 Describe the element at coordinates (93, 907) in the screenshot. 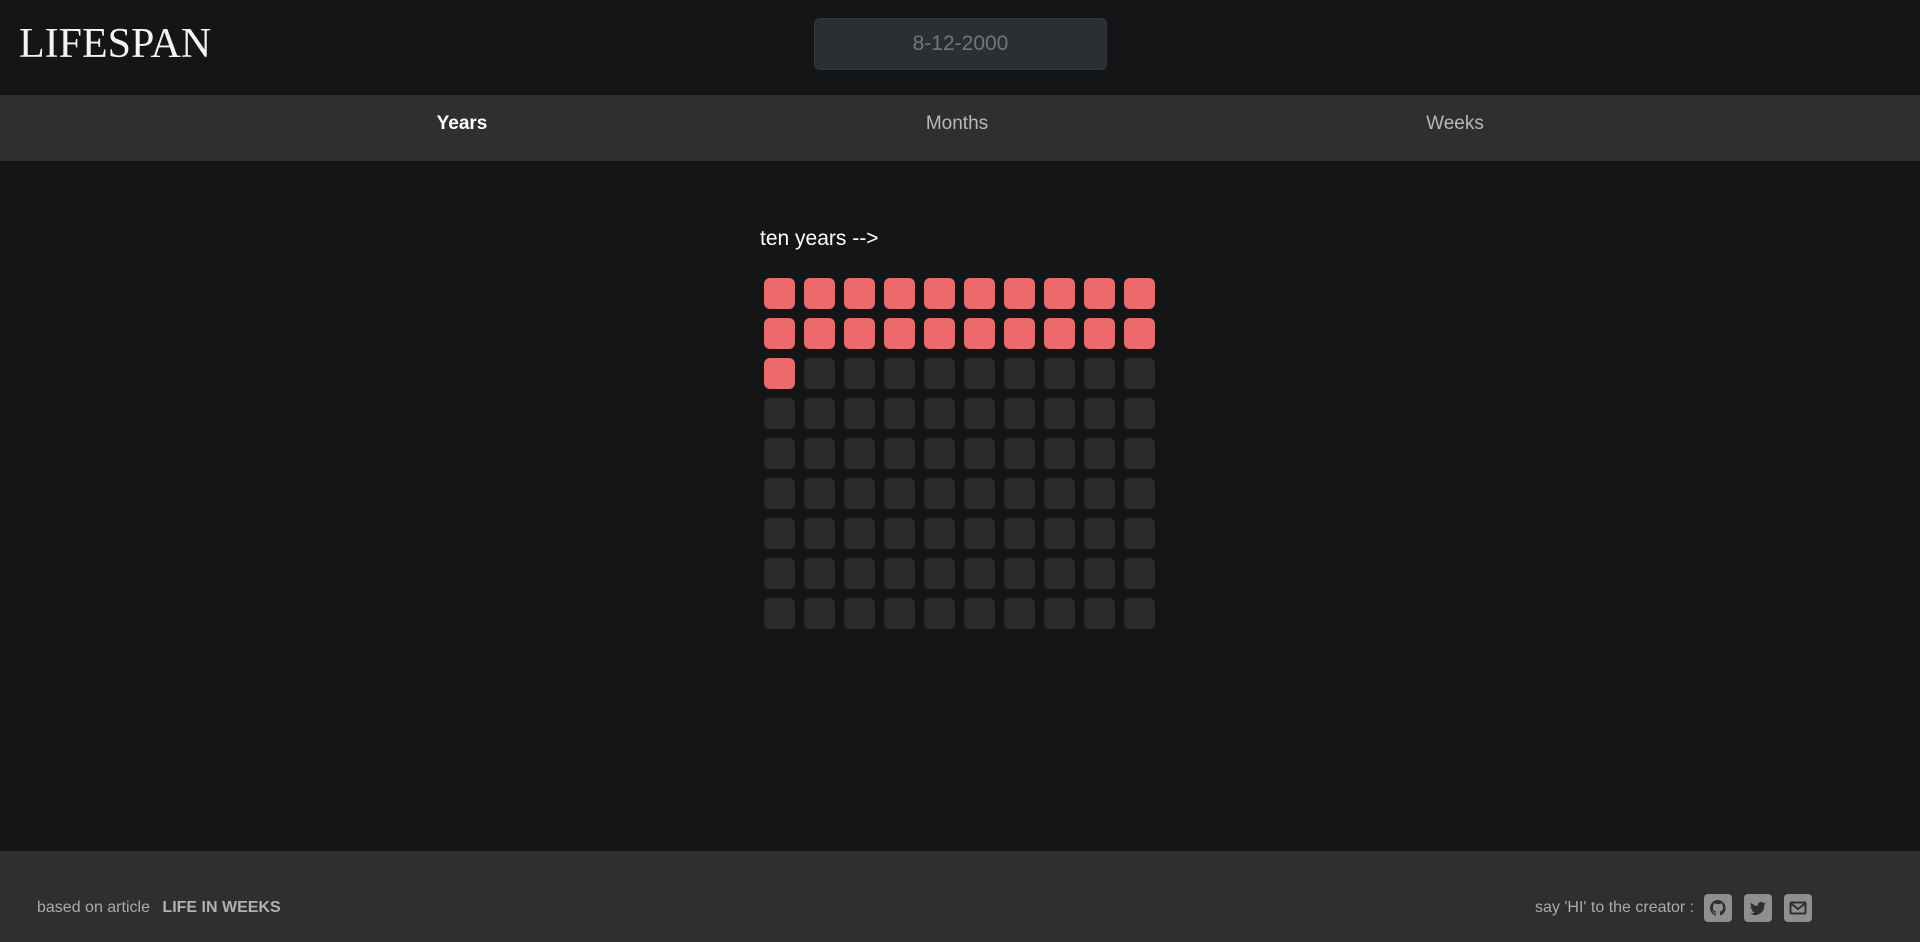

I see `based-on-text: based on article` at that location.